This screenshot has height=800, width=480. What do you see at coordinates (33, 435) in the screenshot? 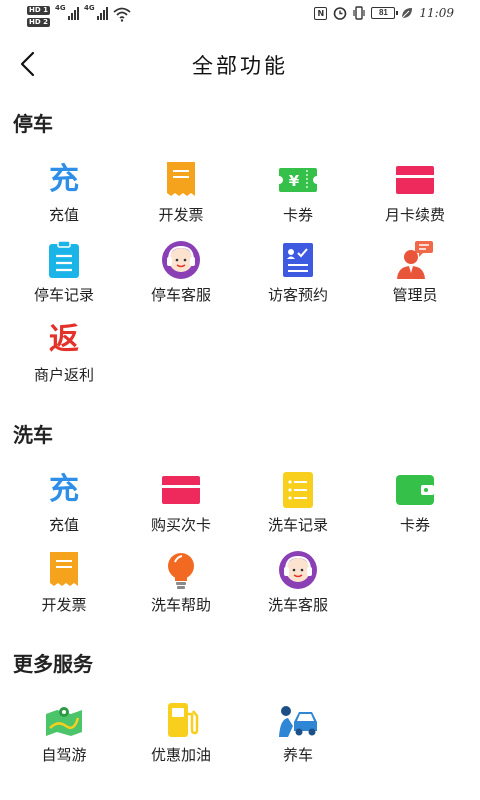
I see `section-title-carwash: 洗车` at bounding box center [33, 435].